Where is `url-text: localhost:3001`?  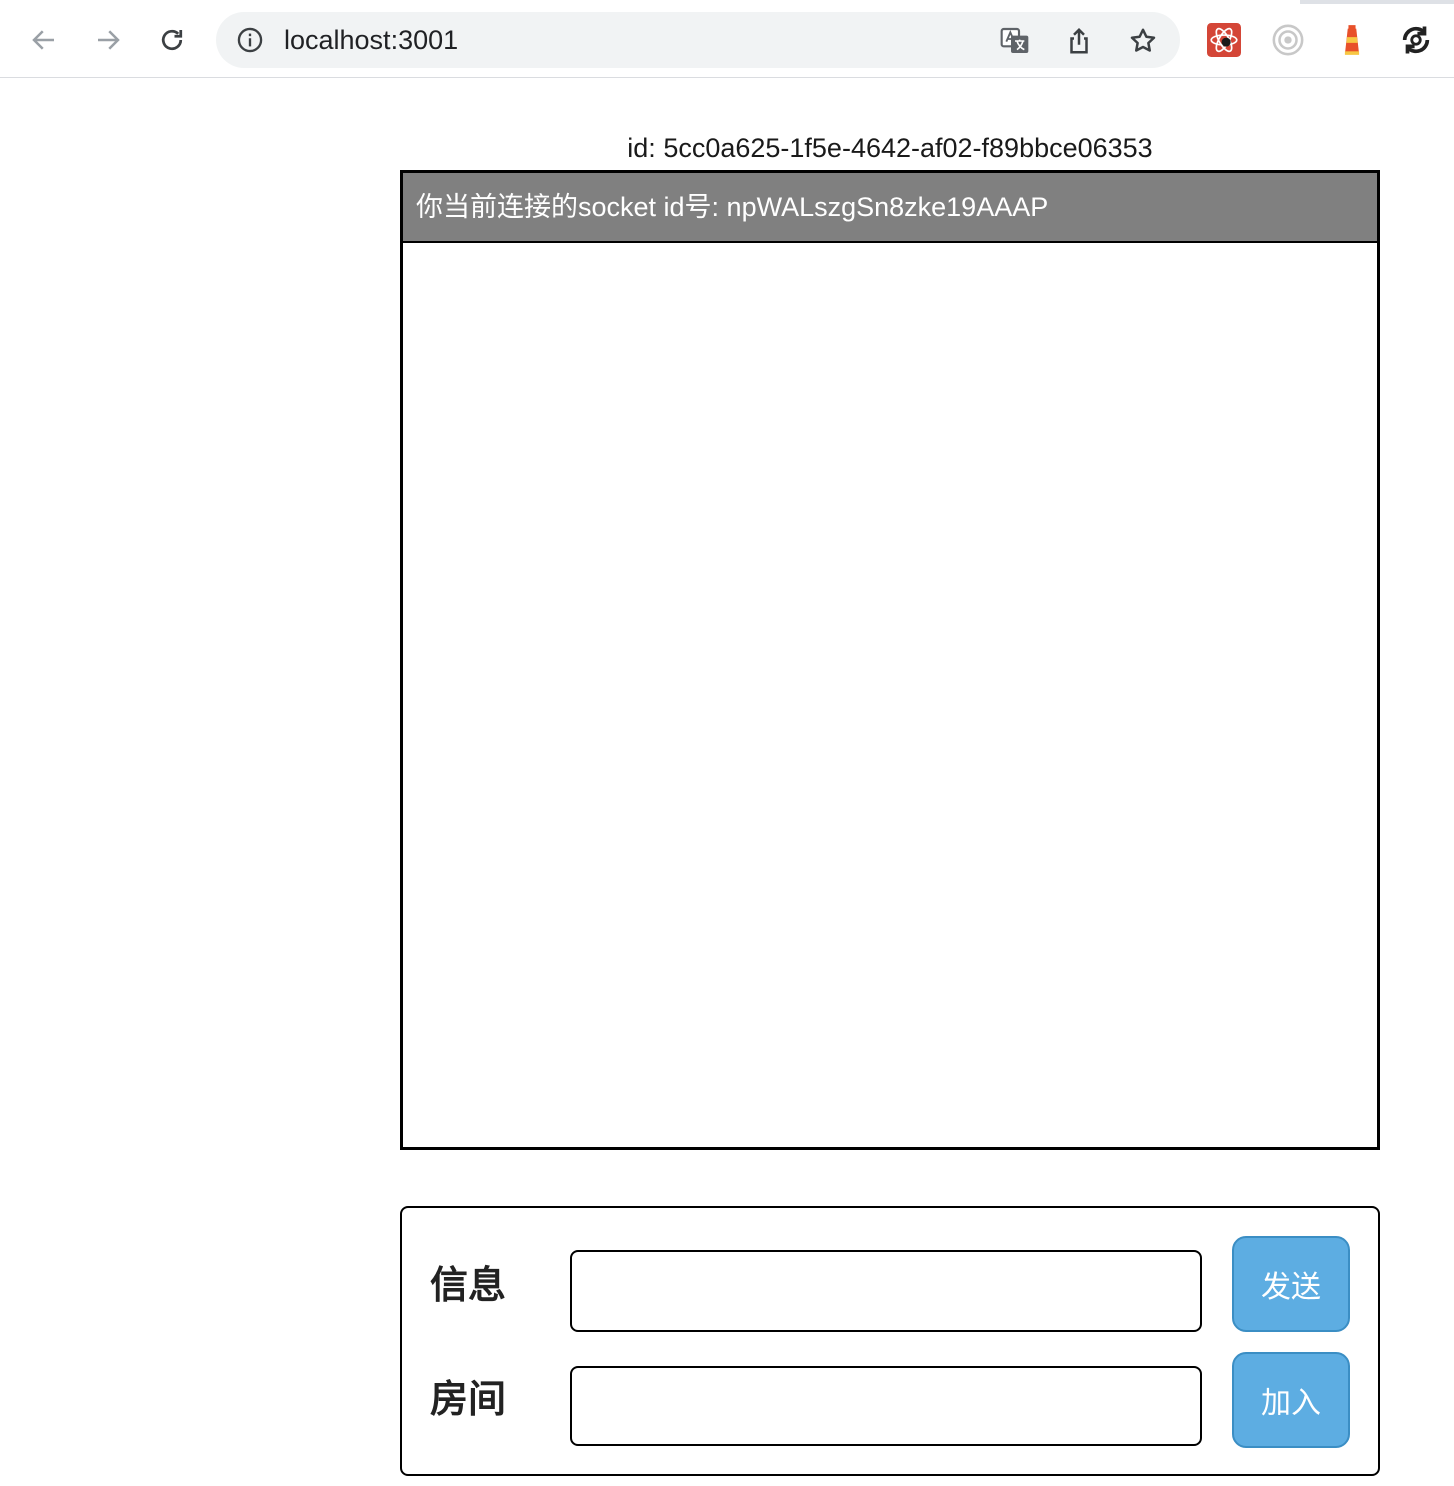
url-text: localhost:3001 is located at coordinates (371, 40).